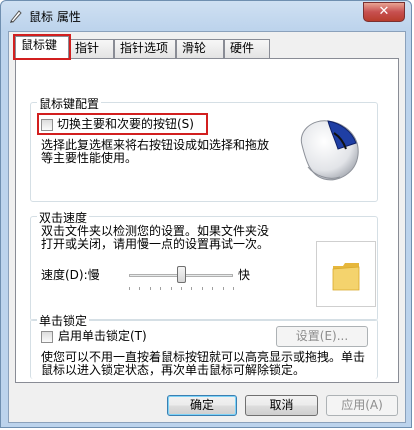 Image resolution: width=414 pixels, height=430 pixels. What do you see at coordinates (329, 152) in the screenshot?
I see `mouse-image` at bounding box center [329, 152].